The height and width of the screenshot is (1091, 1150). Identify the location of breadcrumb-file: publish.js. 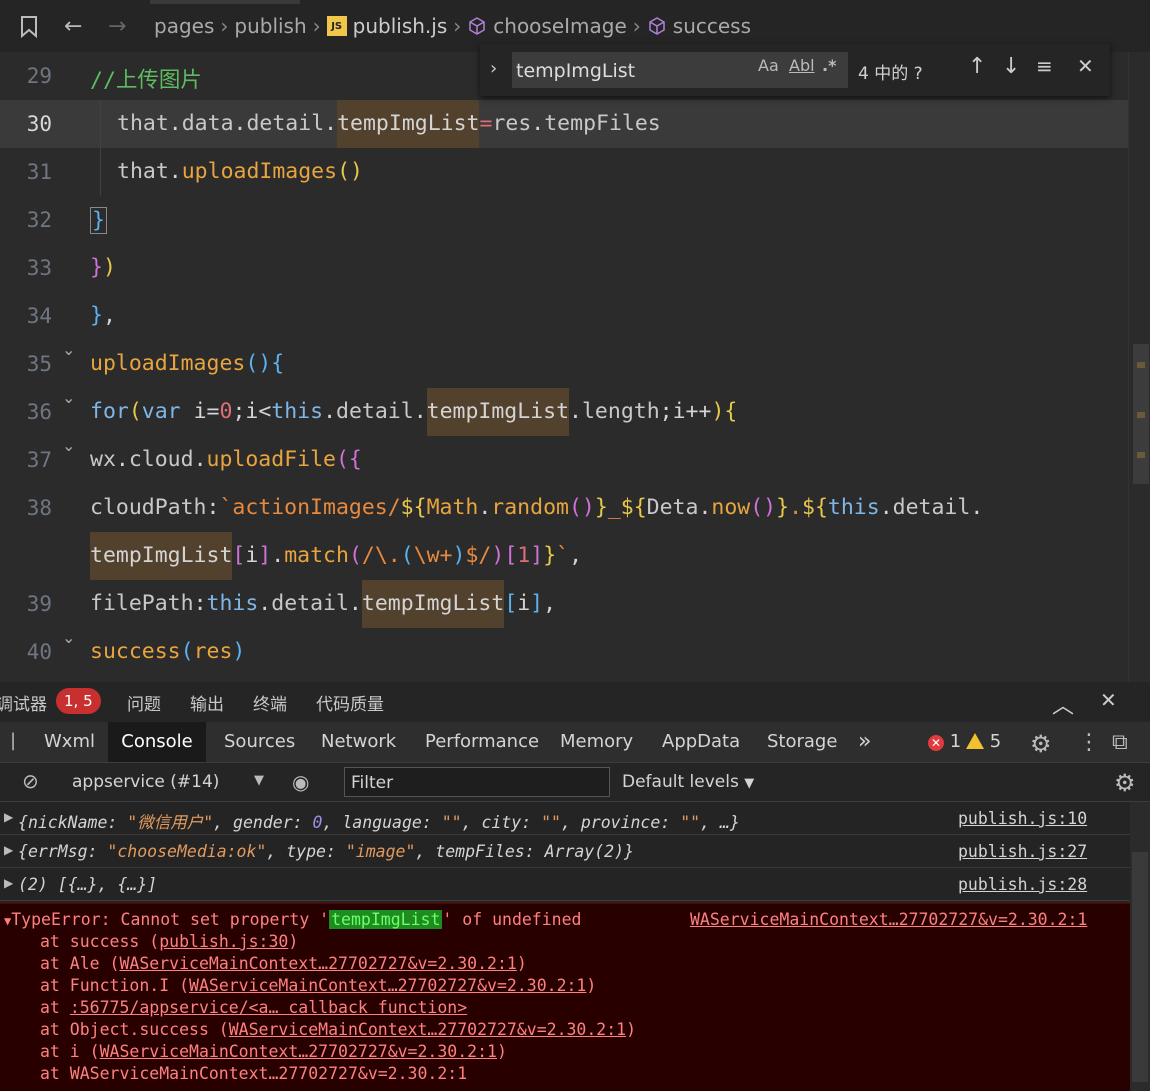
(400, 26).